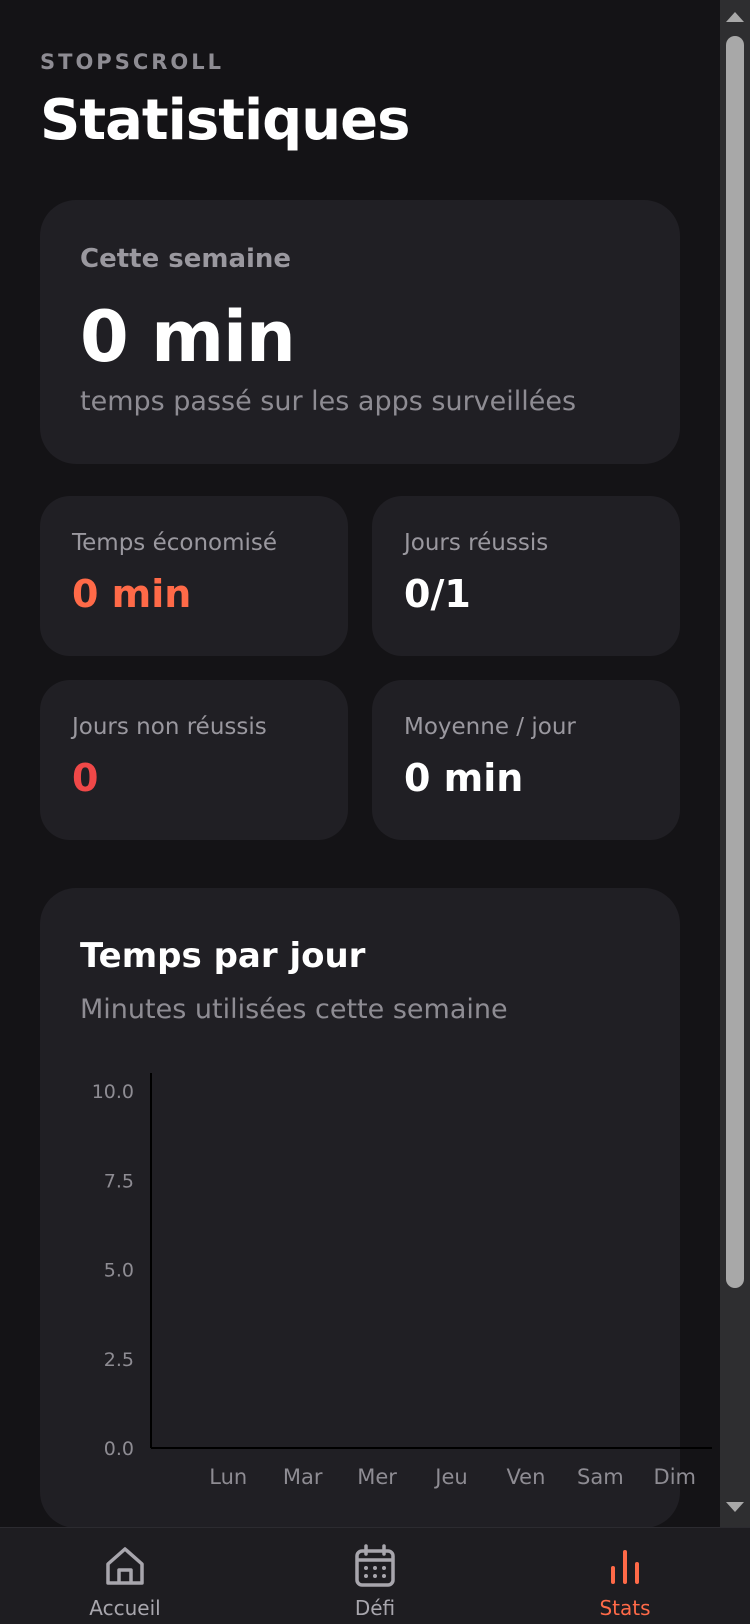  What do you see at coordinates (194, 576) in the screenshot?
I see `stat-card-time-saved: Temps économisé 0 min` at bounding box center [194, 576].